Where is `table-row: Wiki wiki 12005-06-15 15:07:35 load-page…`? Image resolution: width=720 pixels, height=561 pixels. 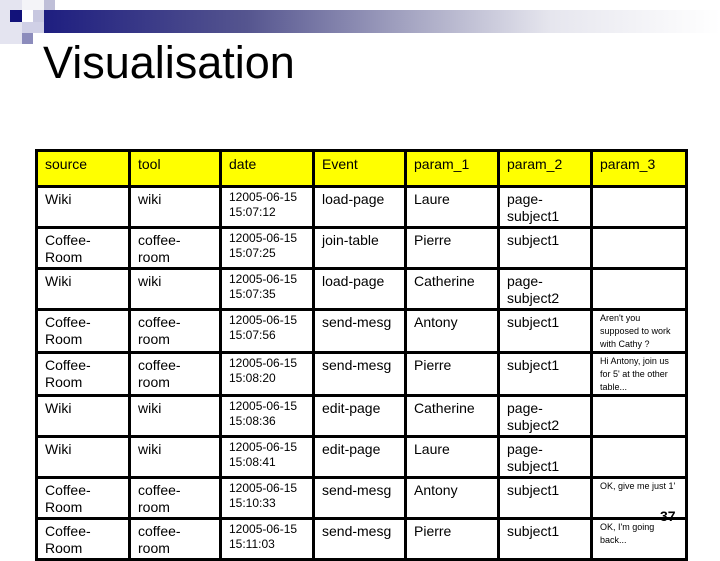 table-row: Wiki wiki 12005-06-15 15:07:35 load-page… is located at coordinates (361, 289).